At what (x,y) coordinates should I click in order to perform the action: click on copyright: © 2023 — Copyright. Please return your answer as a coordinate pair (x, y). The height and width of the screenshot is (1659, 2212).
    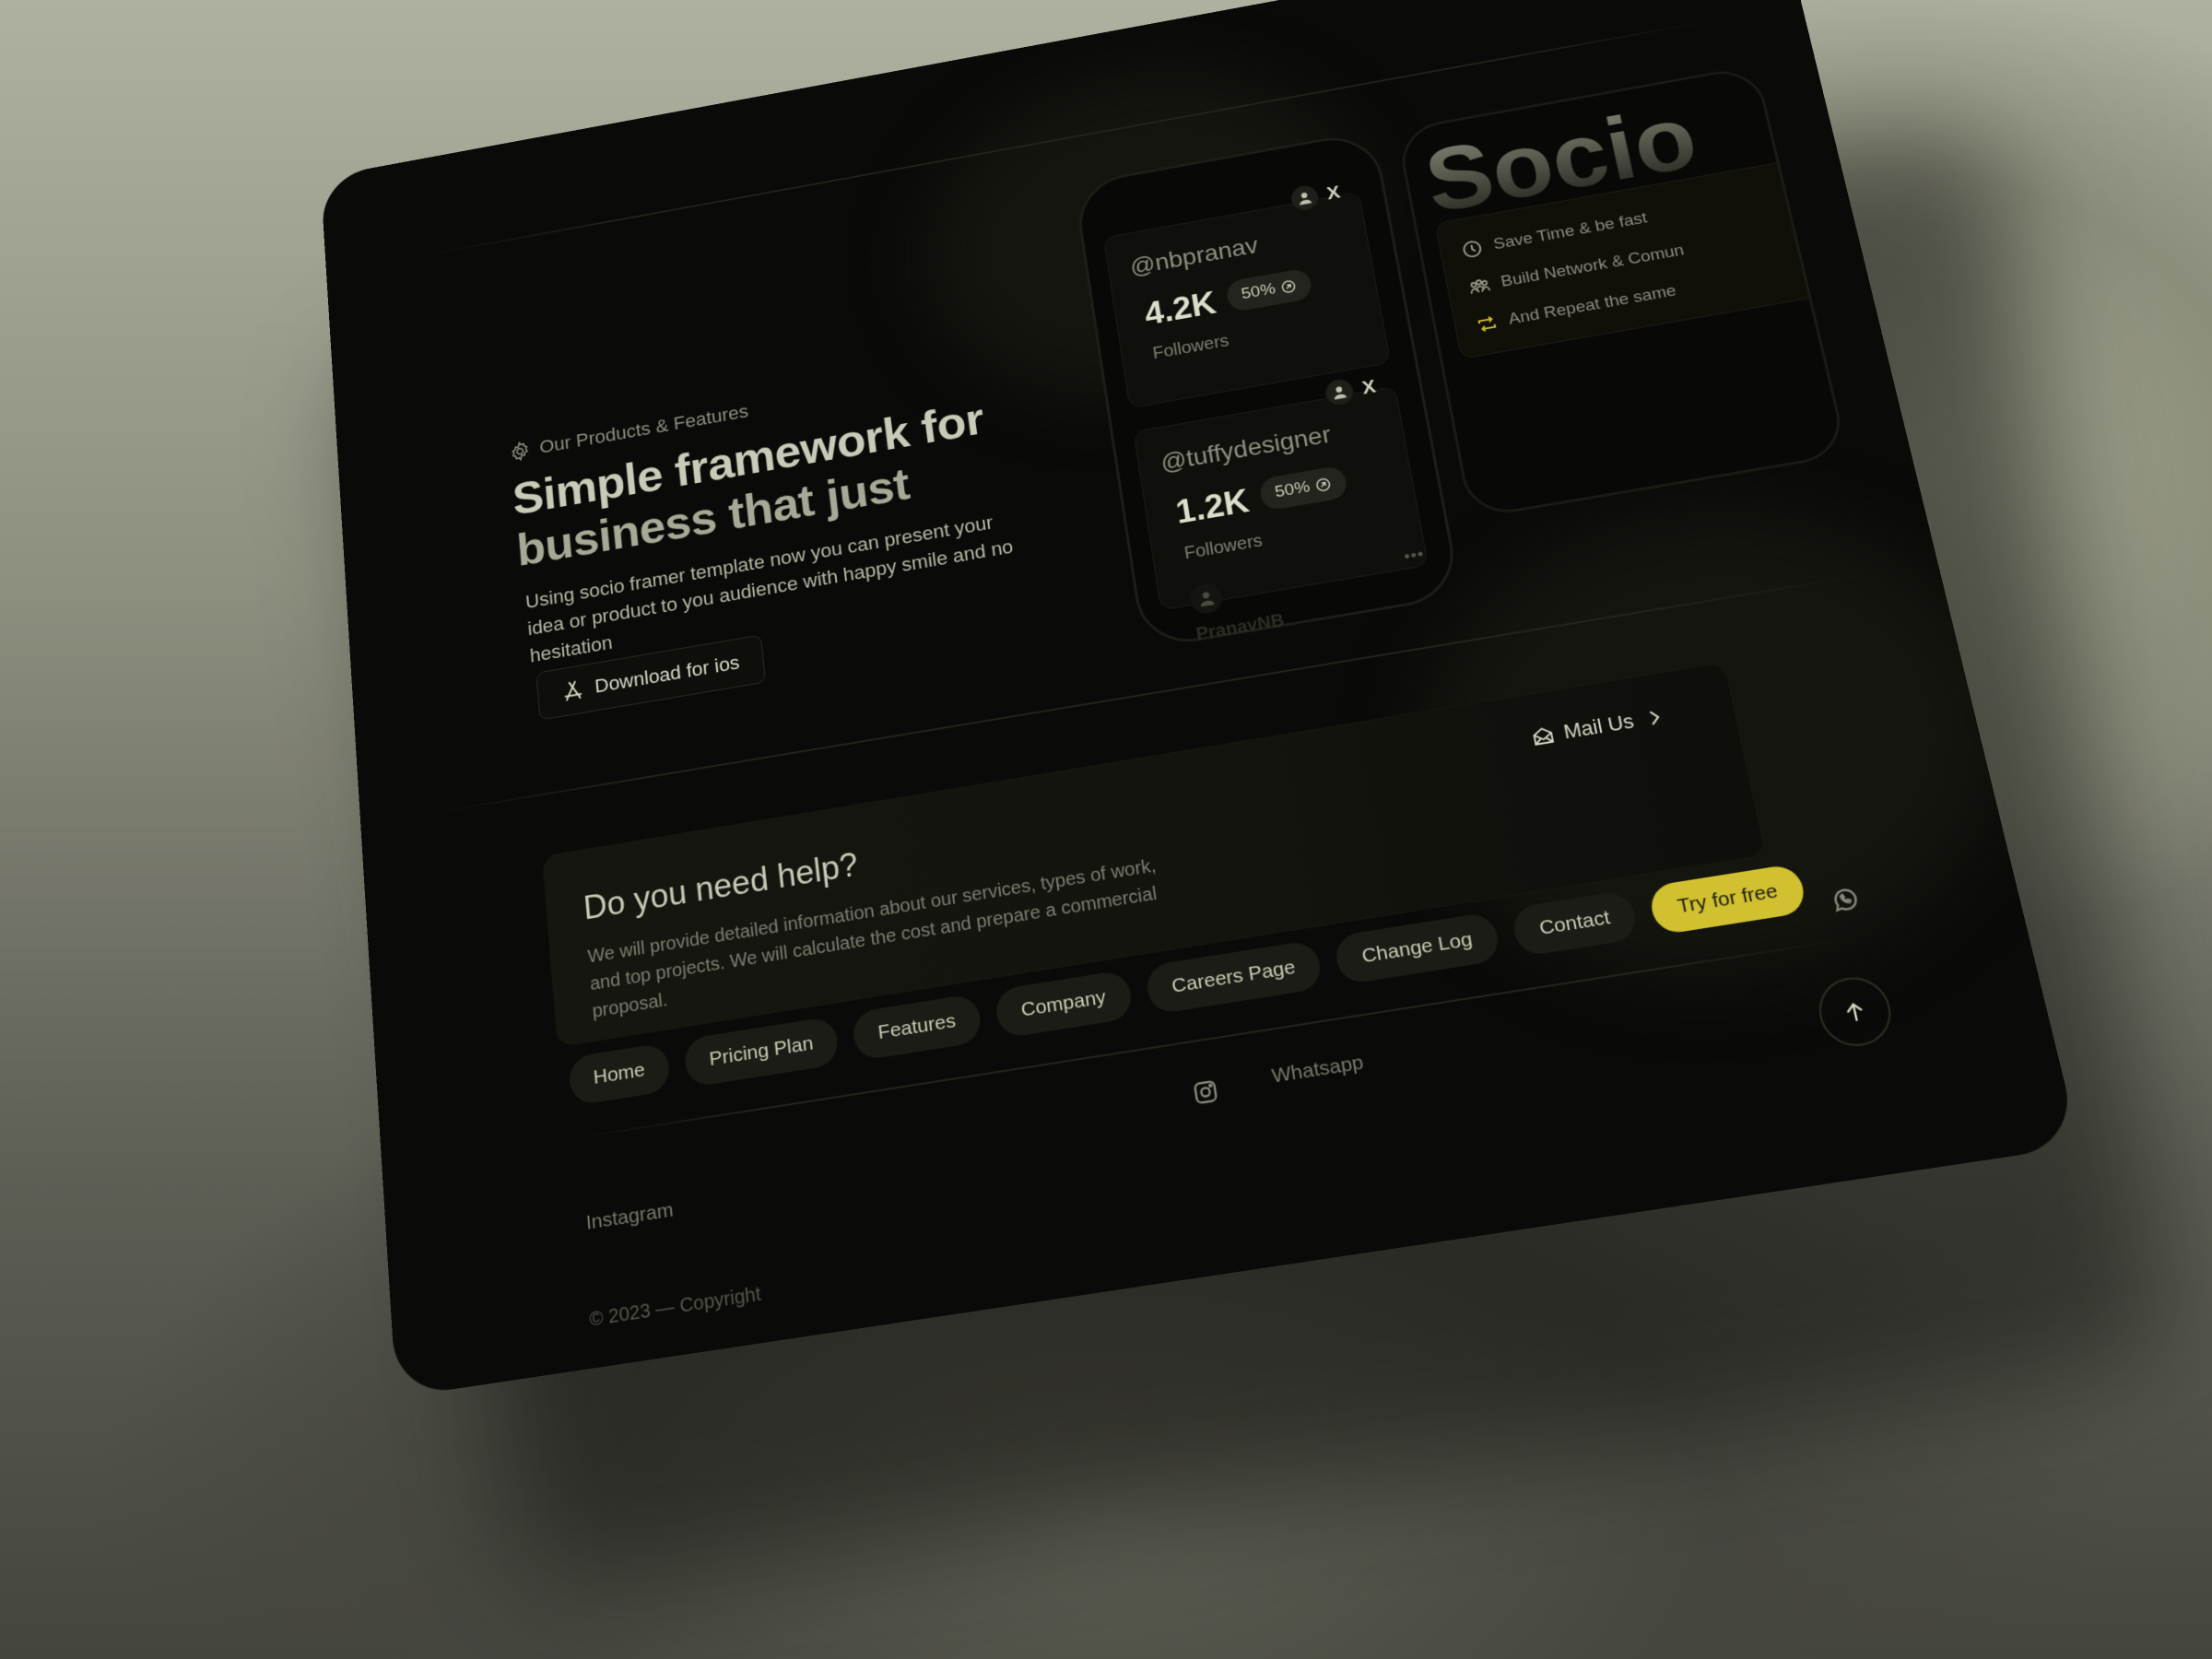
    Looking at the image, I should click on (675, 1307).